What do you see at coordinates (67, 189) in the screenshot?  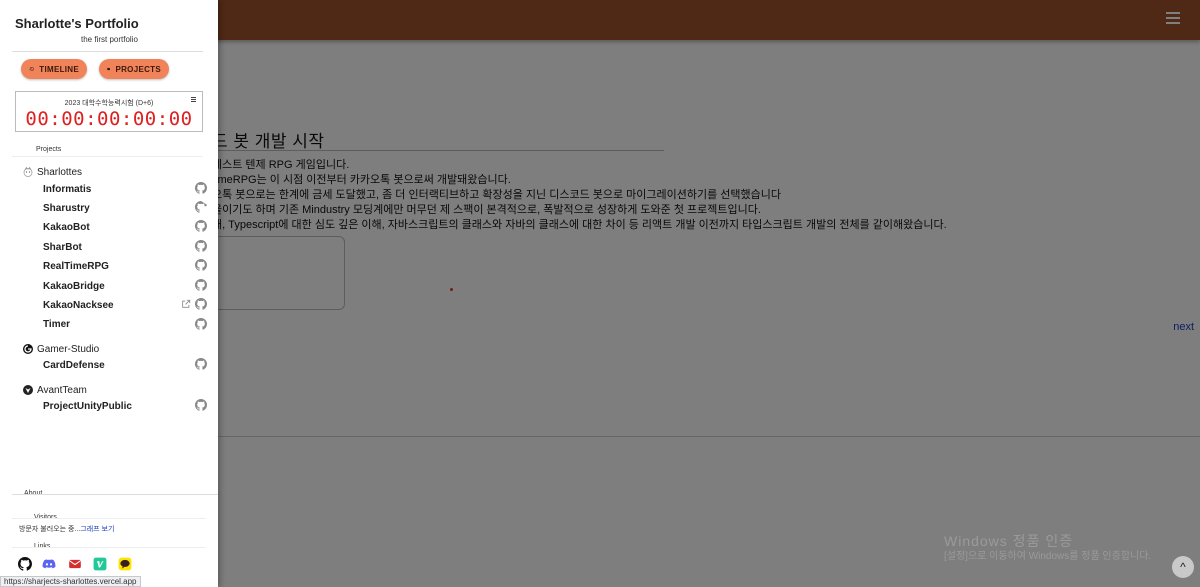 I see `project-item-informatis: Informatis` at bounding box center [67, 189].